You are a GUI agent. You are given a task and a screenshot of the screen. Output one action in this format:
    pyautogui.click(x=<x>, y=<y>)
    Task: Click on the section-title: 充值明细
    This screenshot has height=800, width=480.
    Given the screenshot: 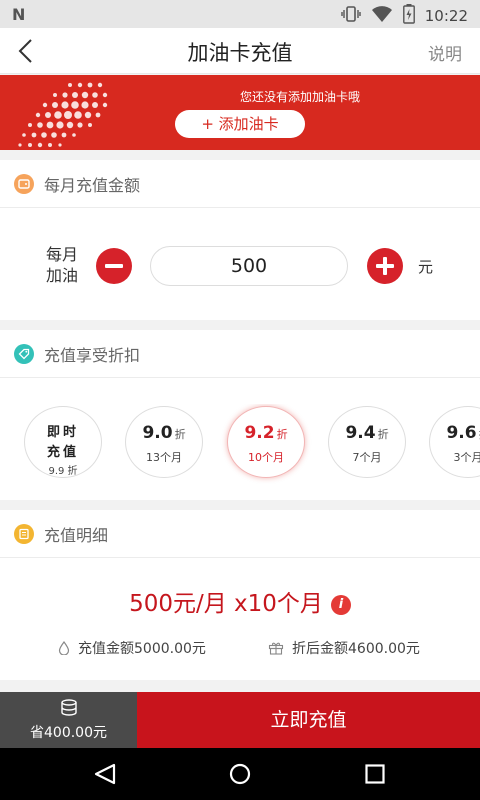 What is the action you would take?
    pyautogui.click(x=76, y=535)
    